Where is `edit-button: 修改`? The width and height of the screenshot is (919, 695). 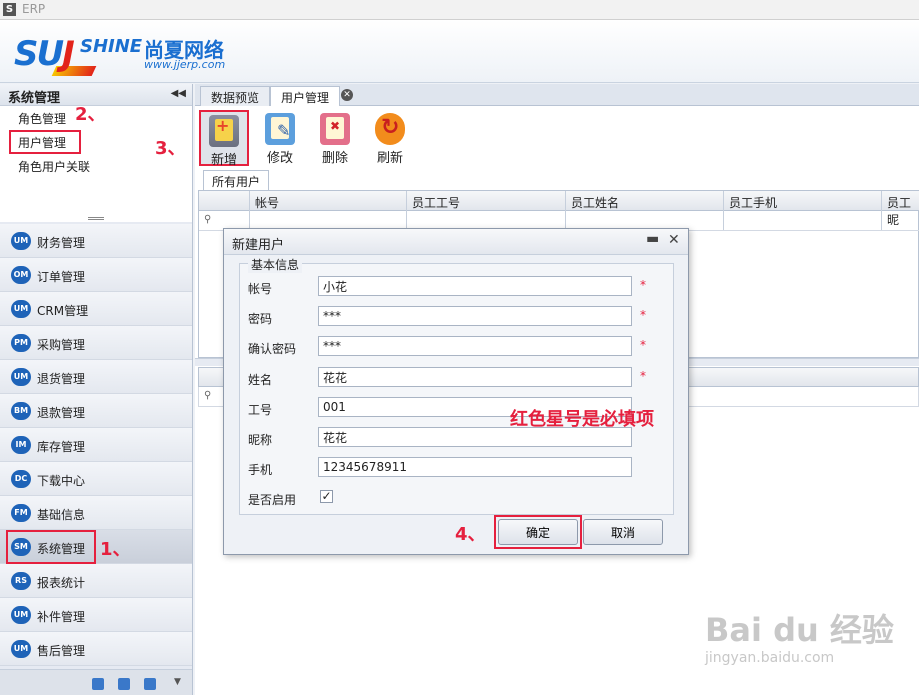
edit-button: 修改 is located at coordinates (280, 138).